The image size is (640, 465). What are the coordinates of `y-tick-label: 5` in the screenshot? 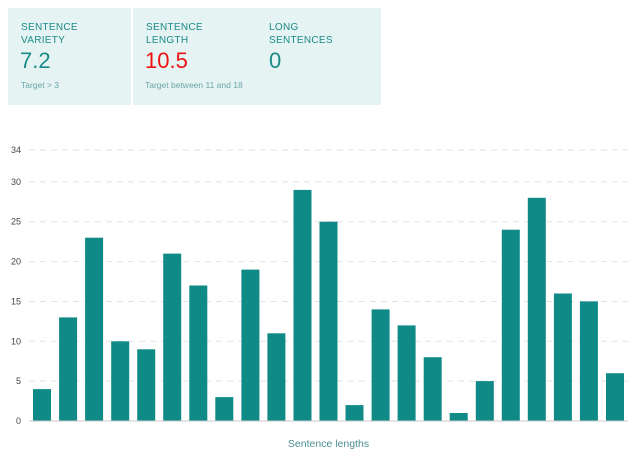 It's located at (18, 381).